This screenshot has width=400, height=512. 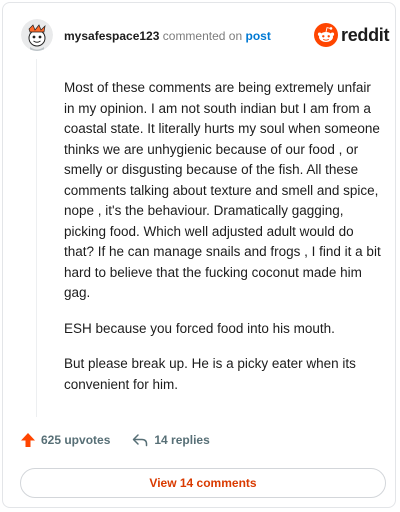 What do you see at coordinates (115, 440) in the screenshot?
I see `comment-actions: 625 upvotes 14 replies` at bounding box center [115, 440].